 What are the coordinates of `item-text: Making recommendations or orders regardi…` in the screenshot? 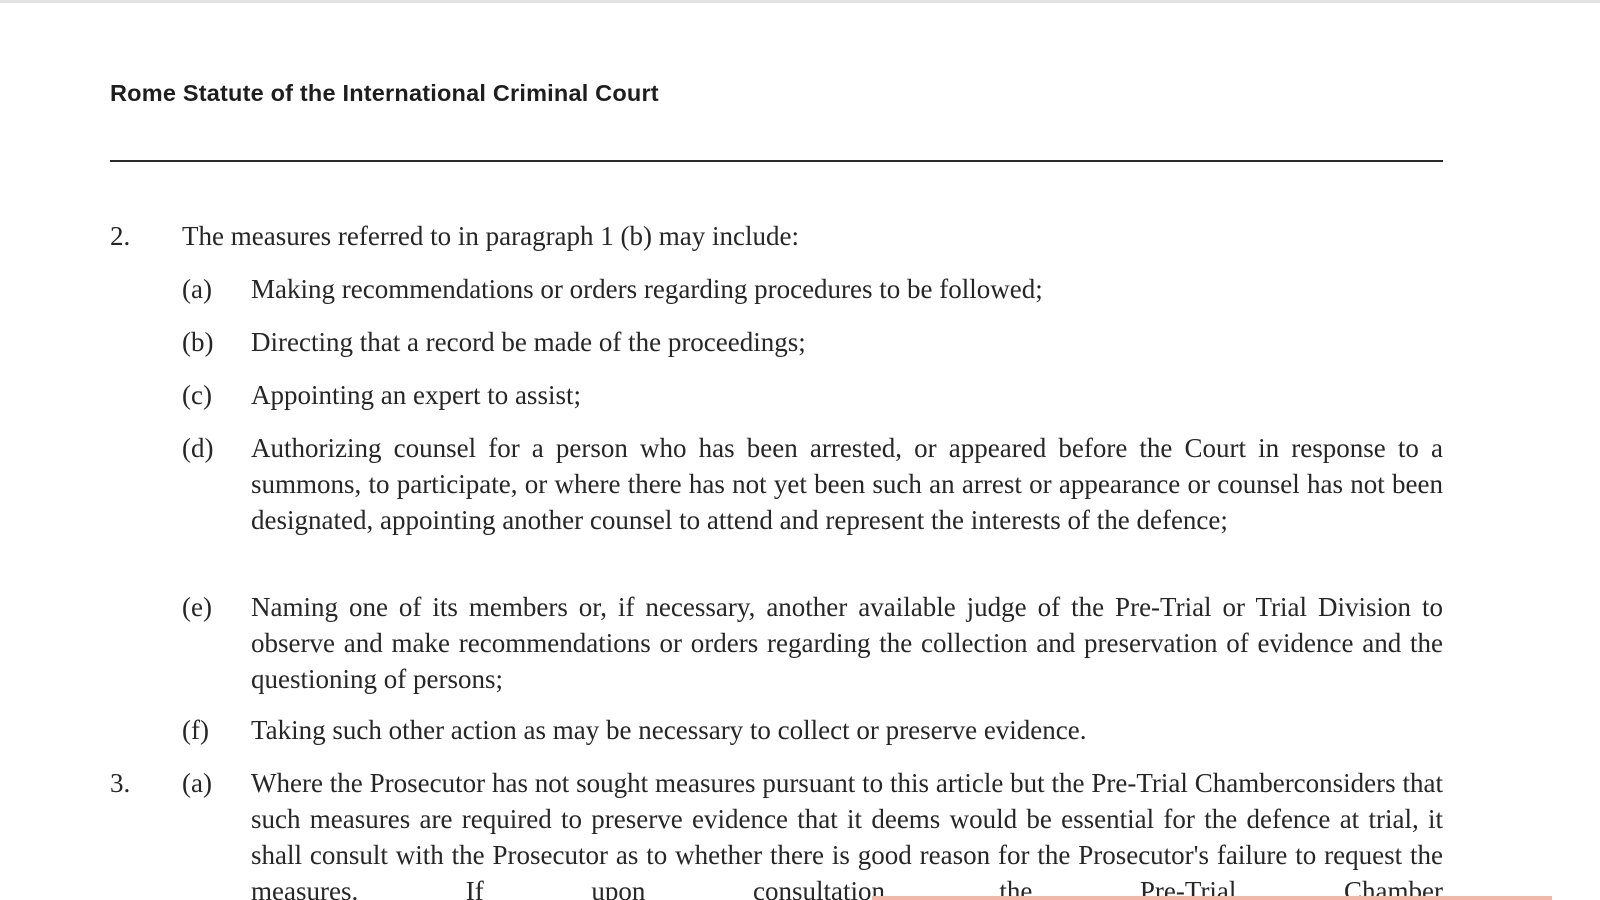 It's located at (647, 289).